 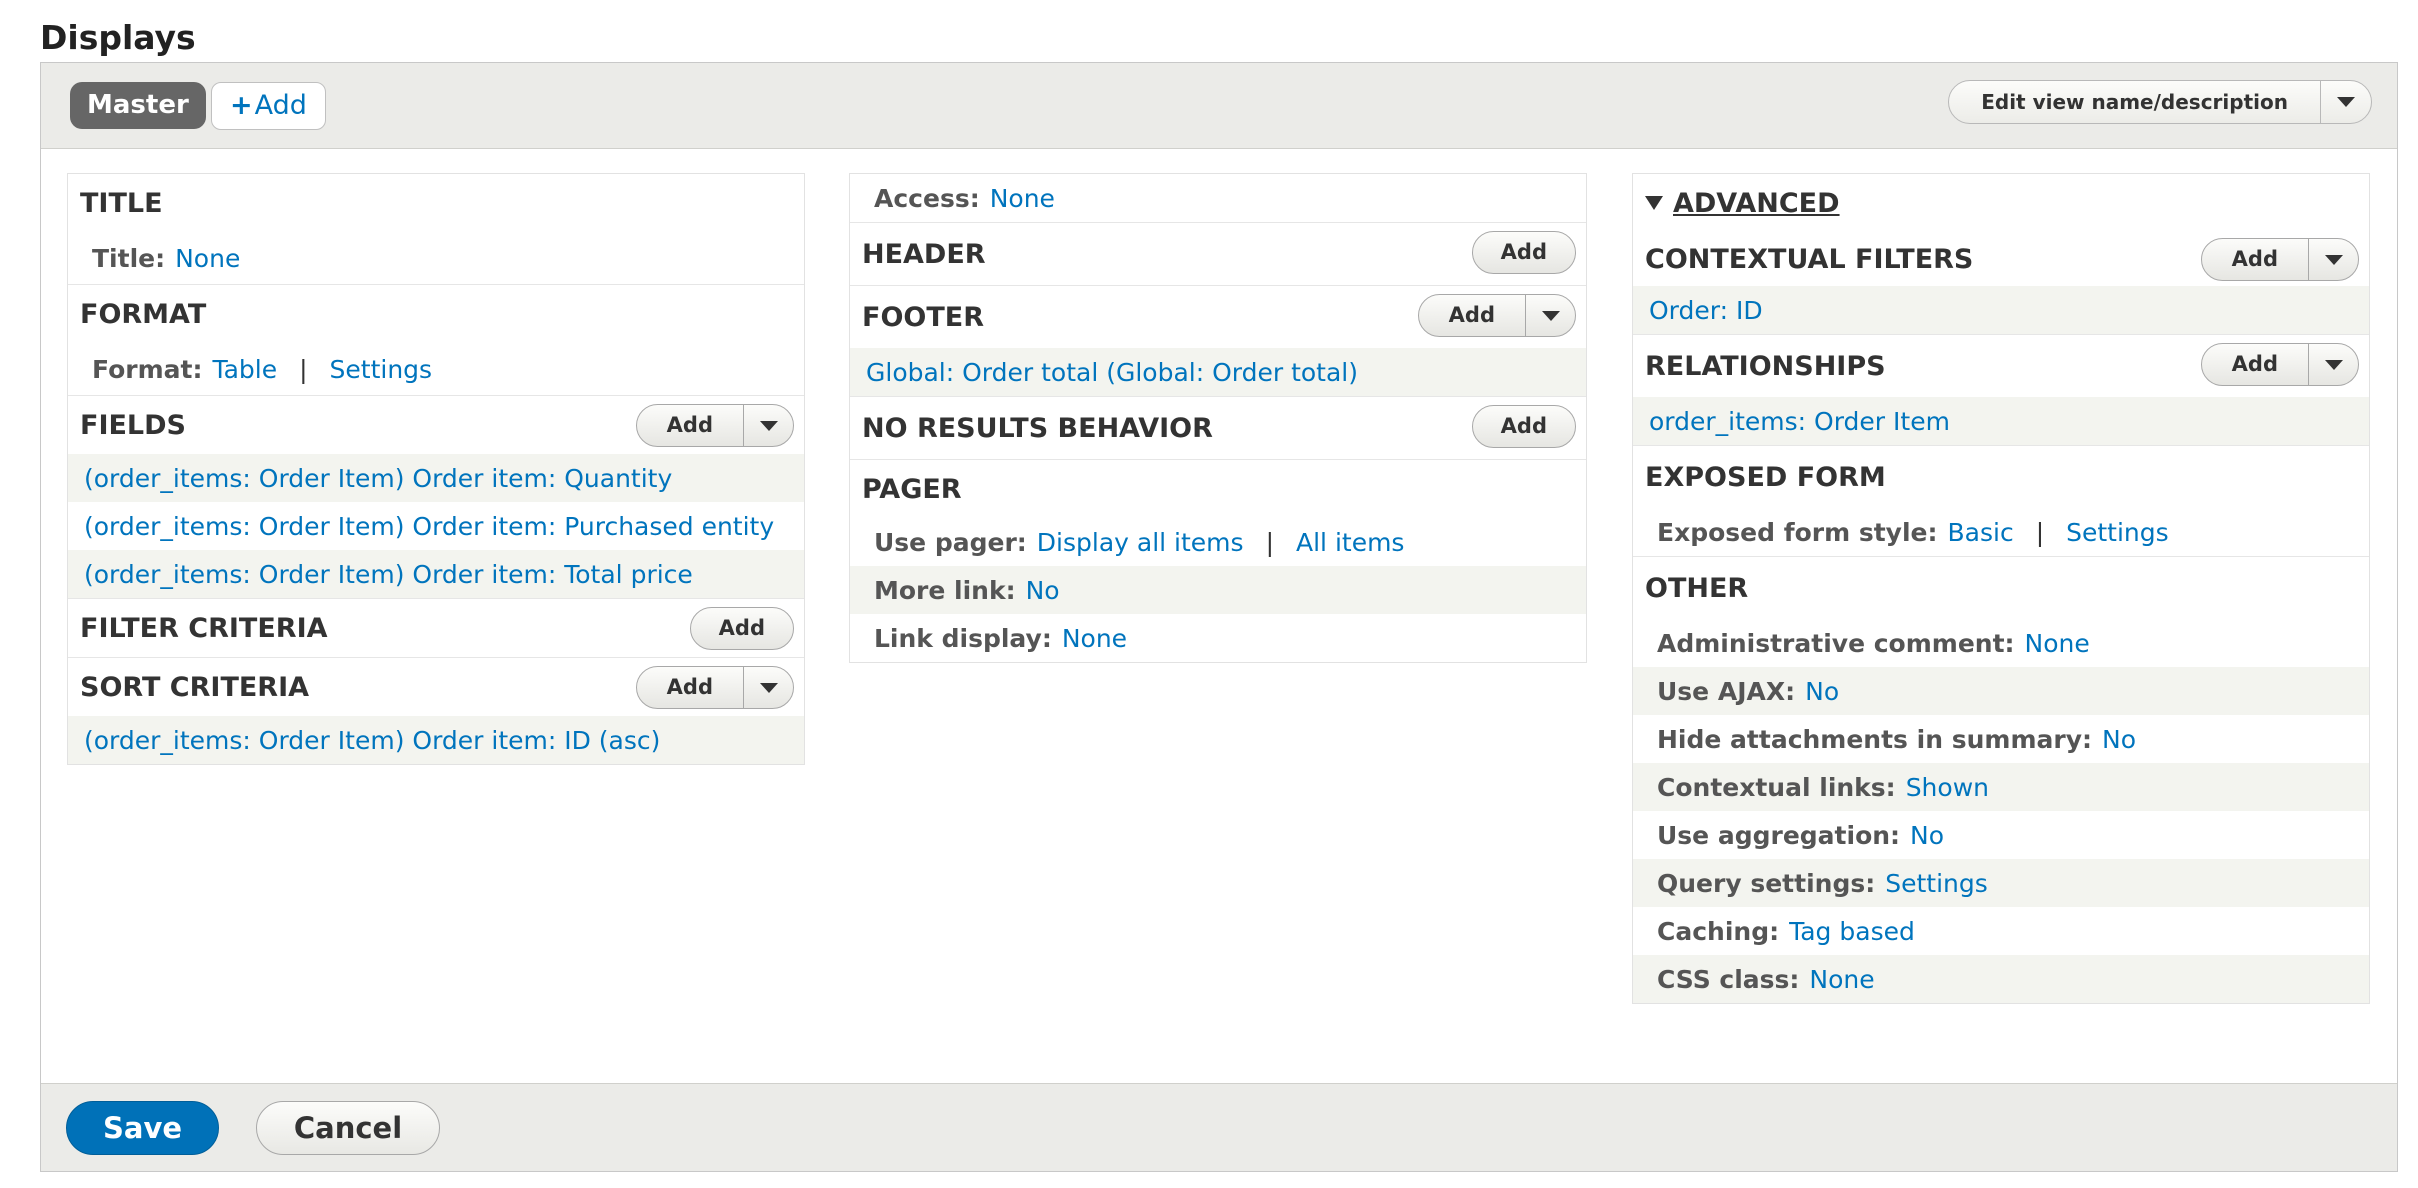 I want to click on title-value-link: None, so click(x=207, y=258).